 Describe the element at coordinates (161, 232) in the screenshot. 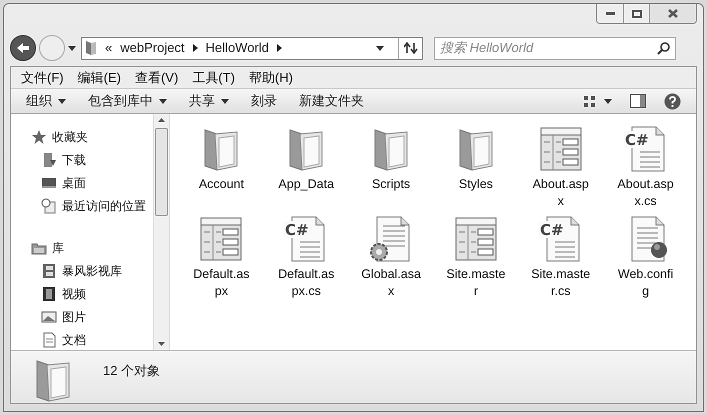

I see `scrollbar` at that location.